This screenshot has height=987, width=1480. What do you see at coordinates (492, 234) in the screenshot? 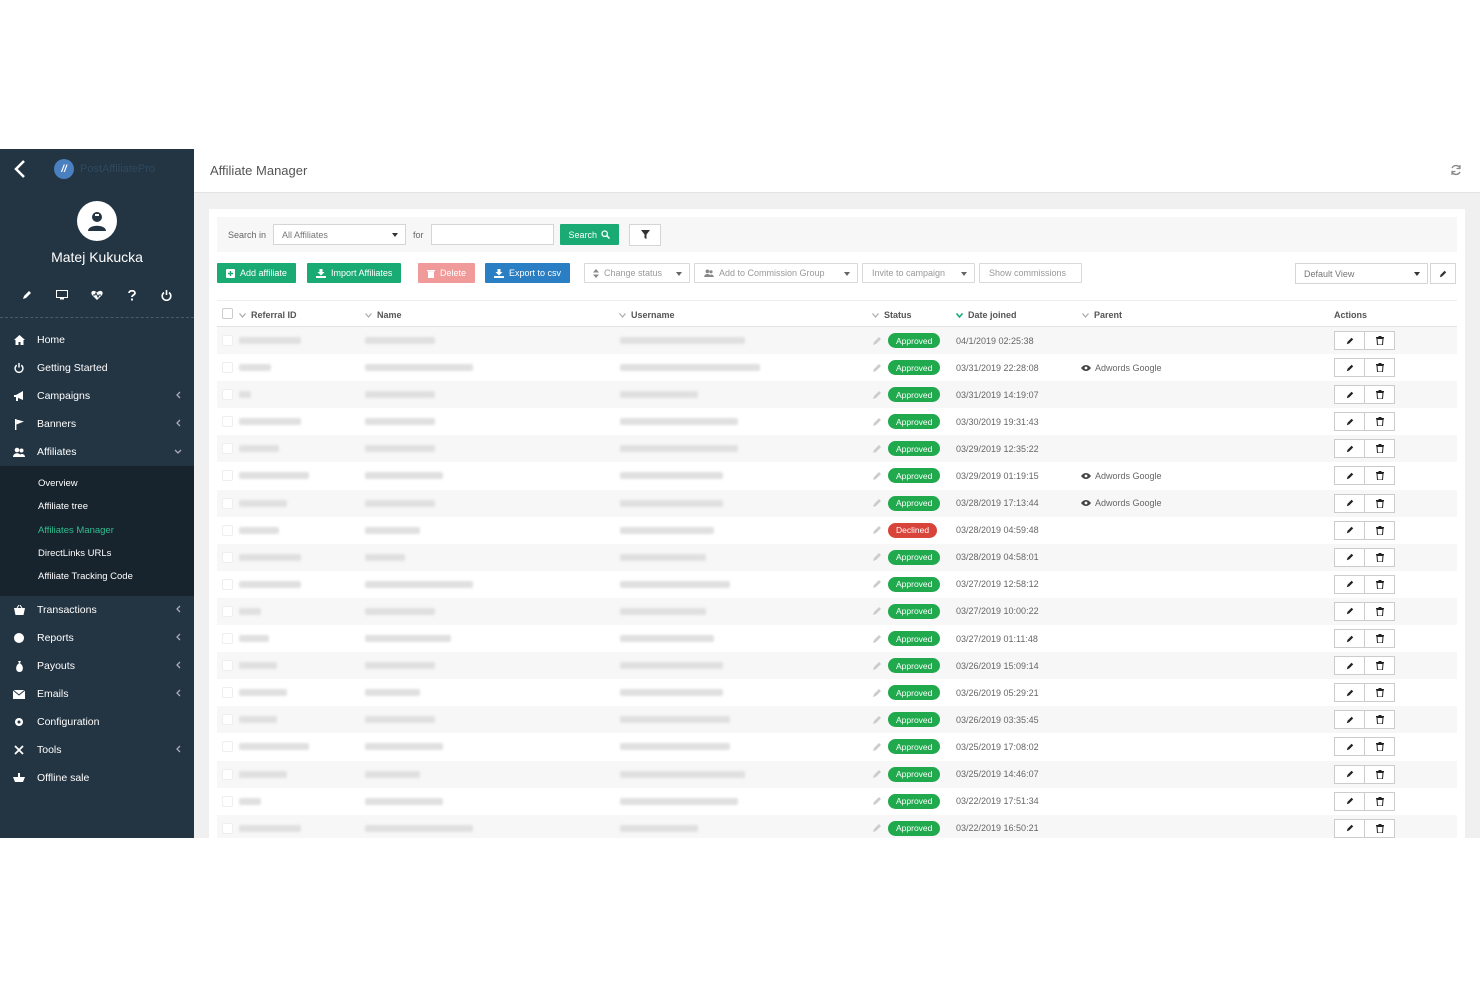
I see `search-input` at bounding box center [492, 234].